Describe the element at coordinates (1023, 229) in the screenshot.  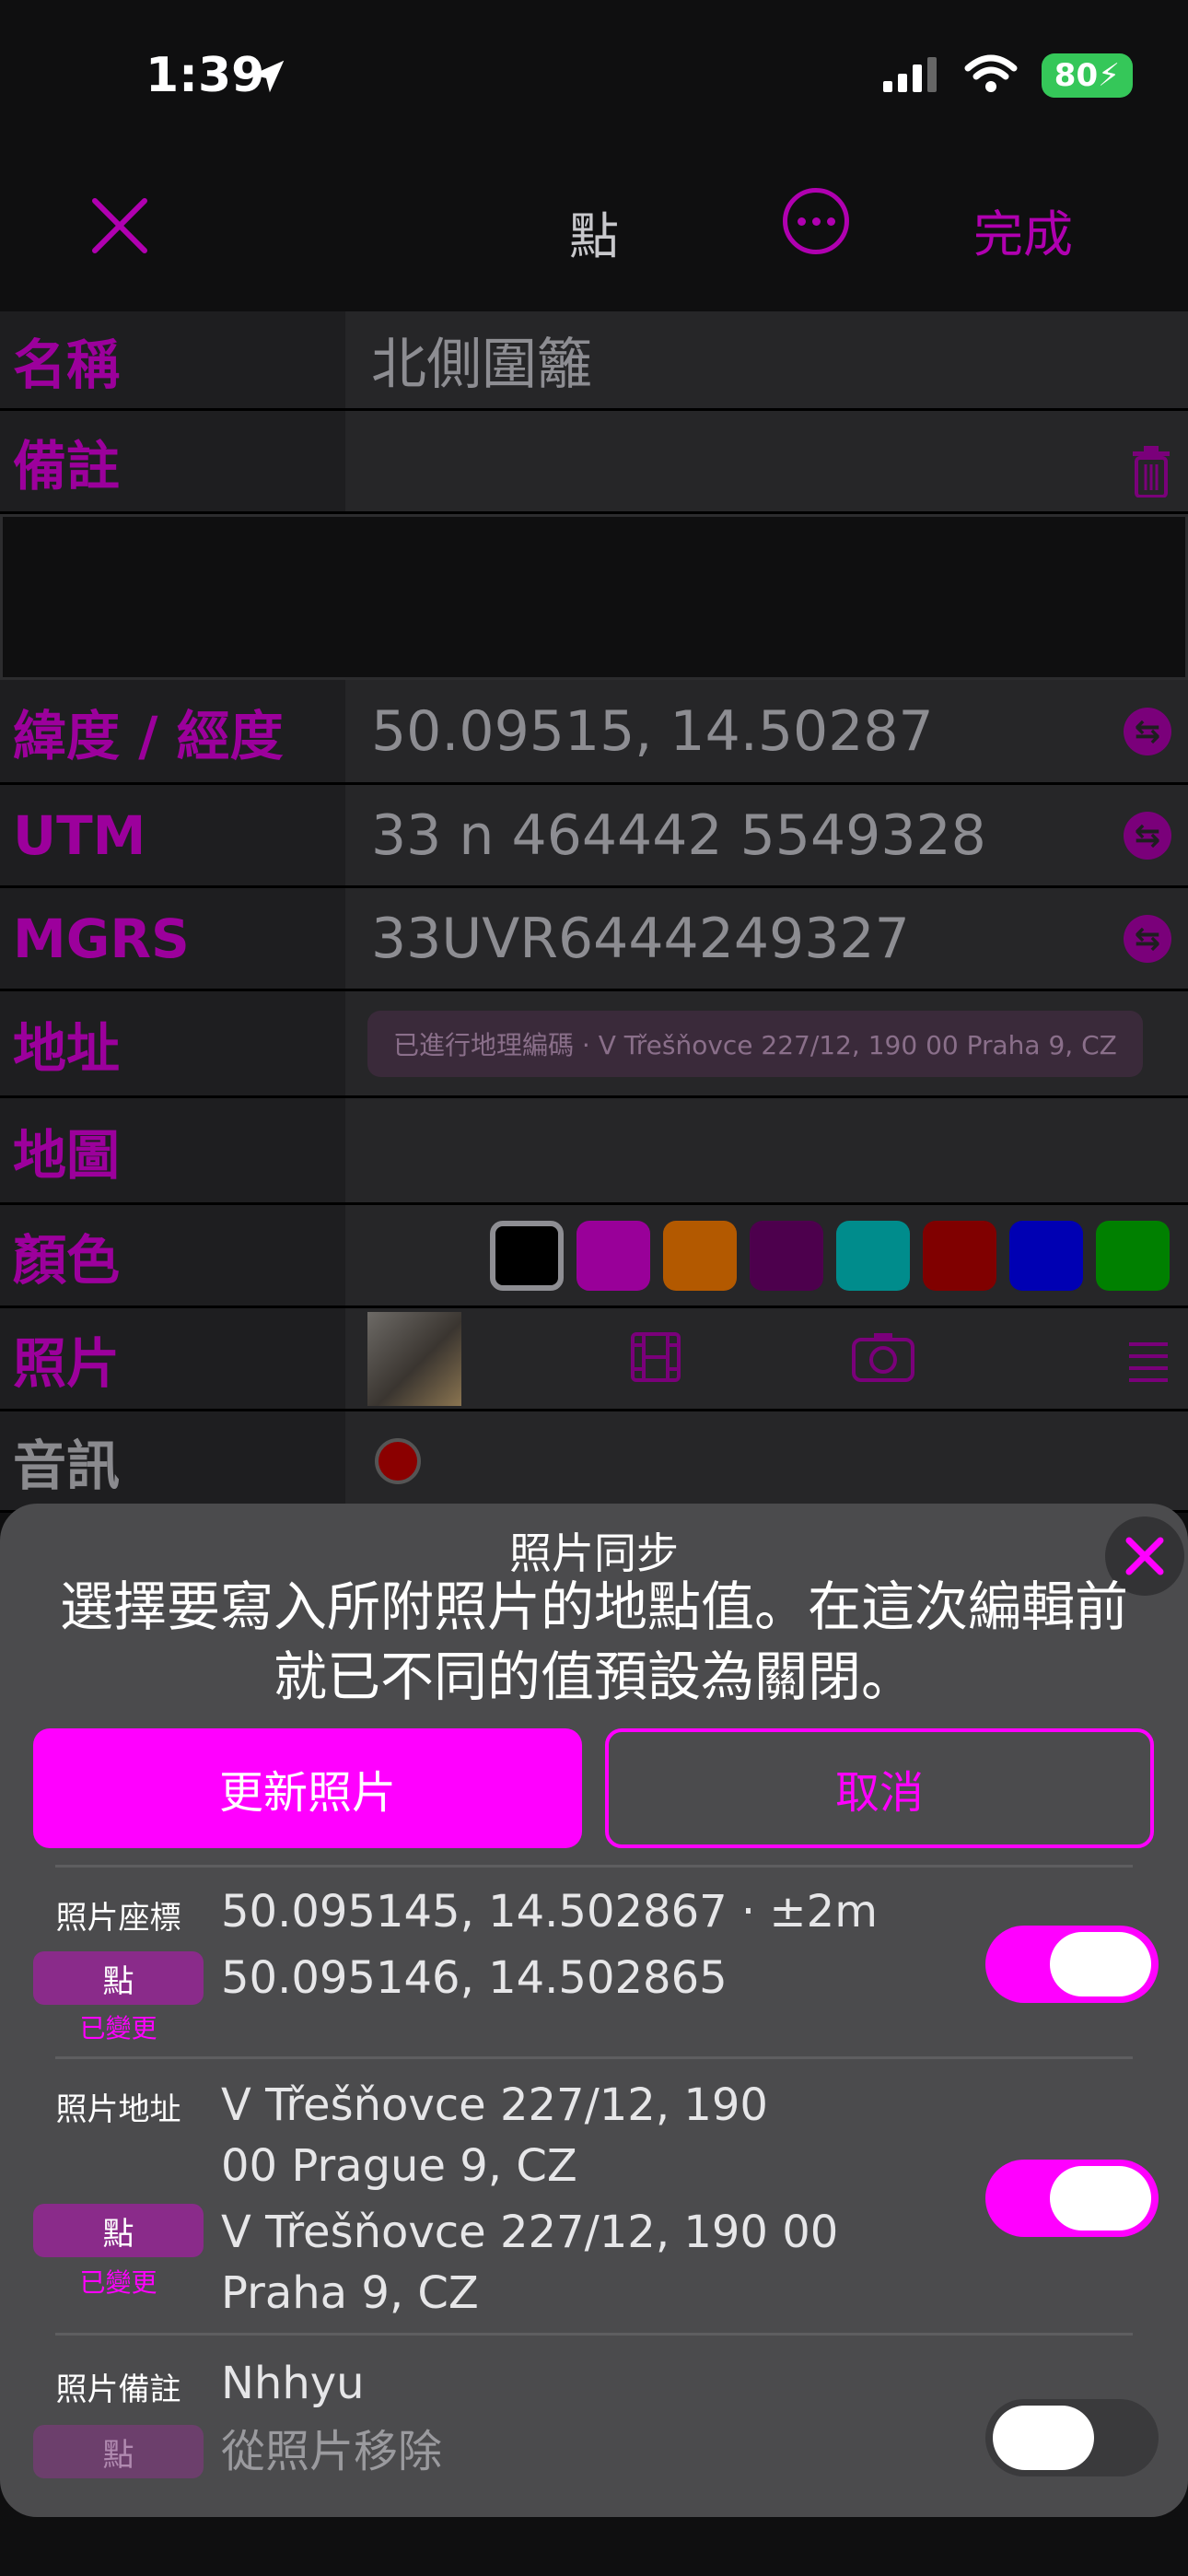
I see `done-button: 完成` at that location.